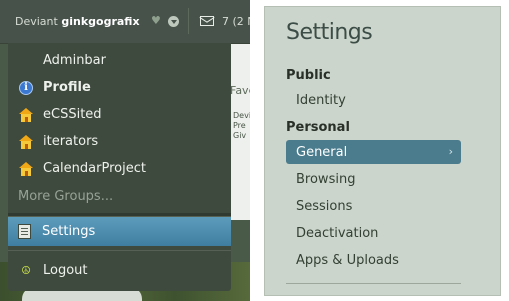 This screenshot has height=301, width=509. Describe the element at coordinates (373, 260) in the screenshot. I see `settings-item-apps-uploads: Apps & Uploads` at that location.